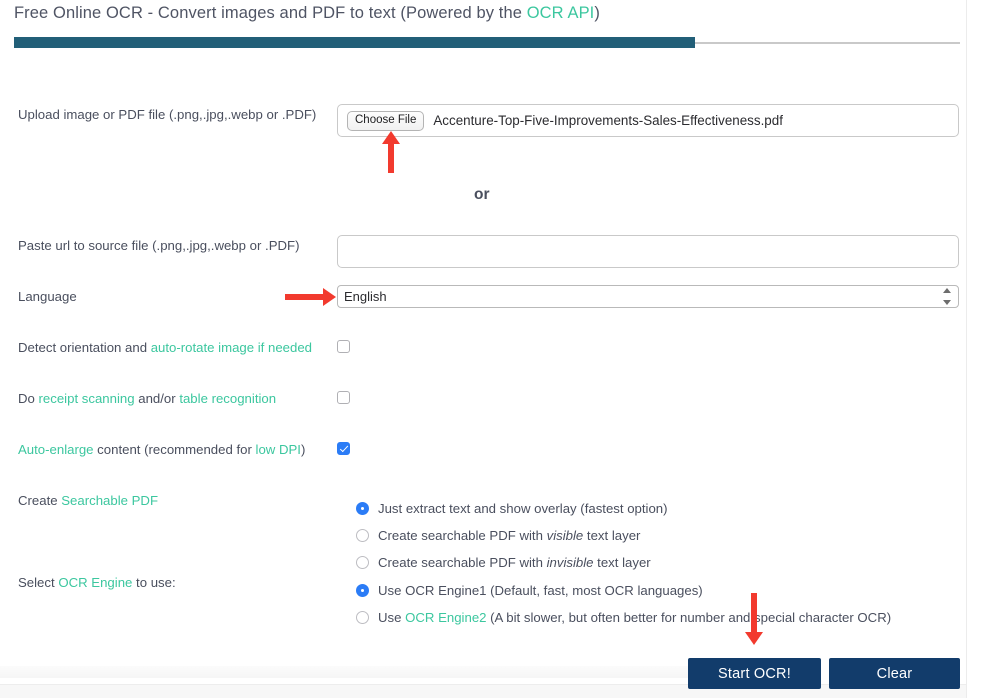 The width and height of the screenshot is (985, 698). Describe the element at coordinates (597, 13) in the screenshot. I see `page-title-text-post: )` at that location.